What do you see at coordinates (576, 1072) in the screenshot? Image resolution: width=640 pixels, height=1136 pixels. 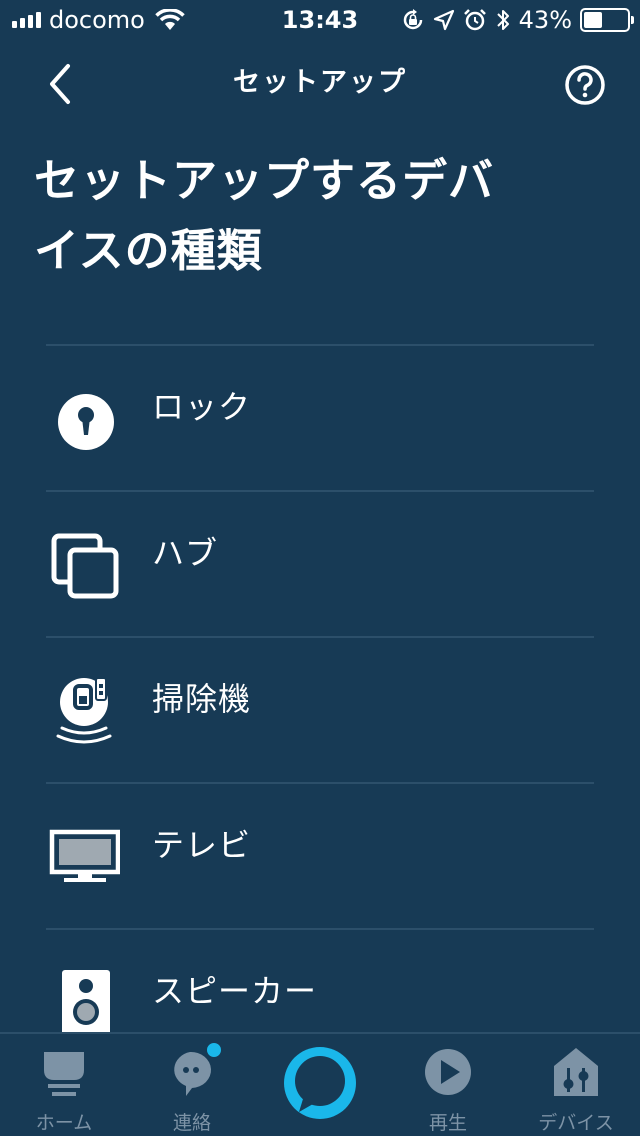 I see `devices-icon` at bounding box center [576, 1072].